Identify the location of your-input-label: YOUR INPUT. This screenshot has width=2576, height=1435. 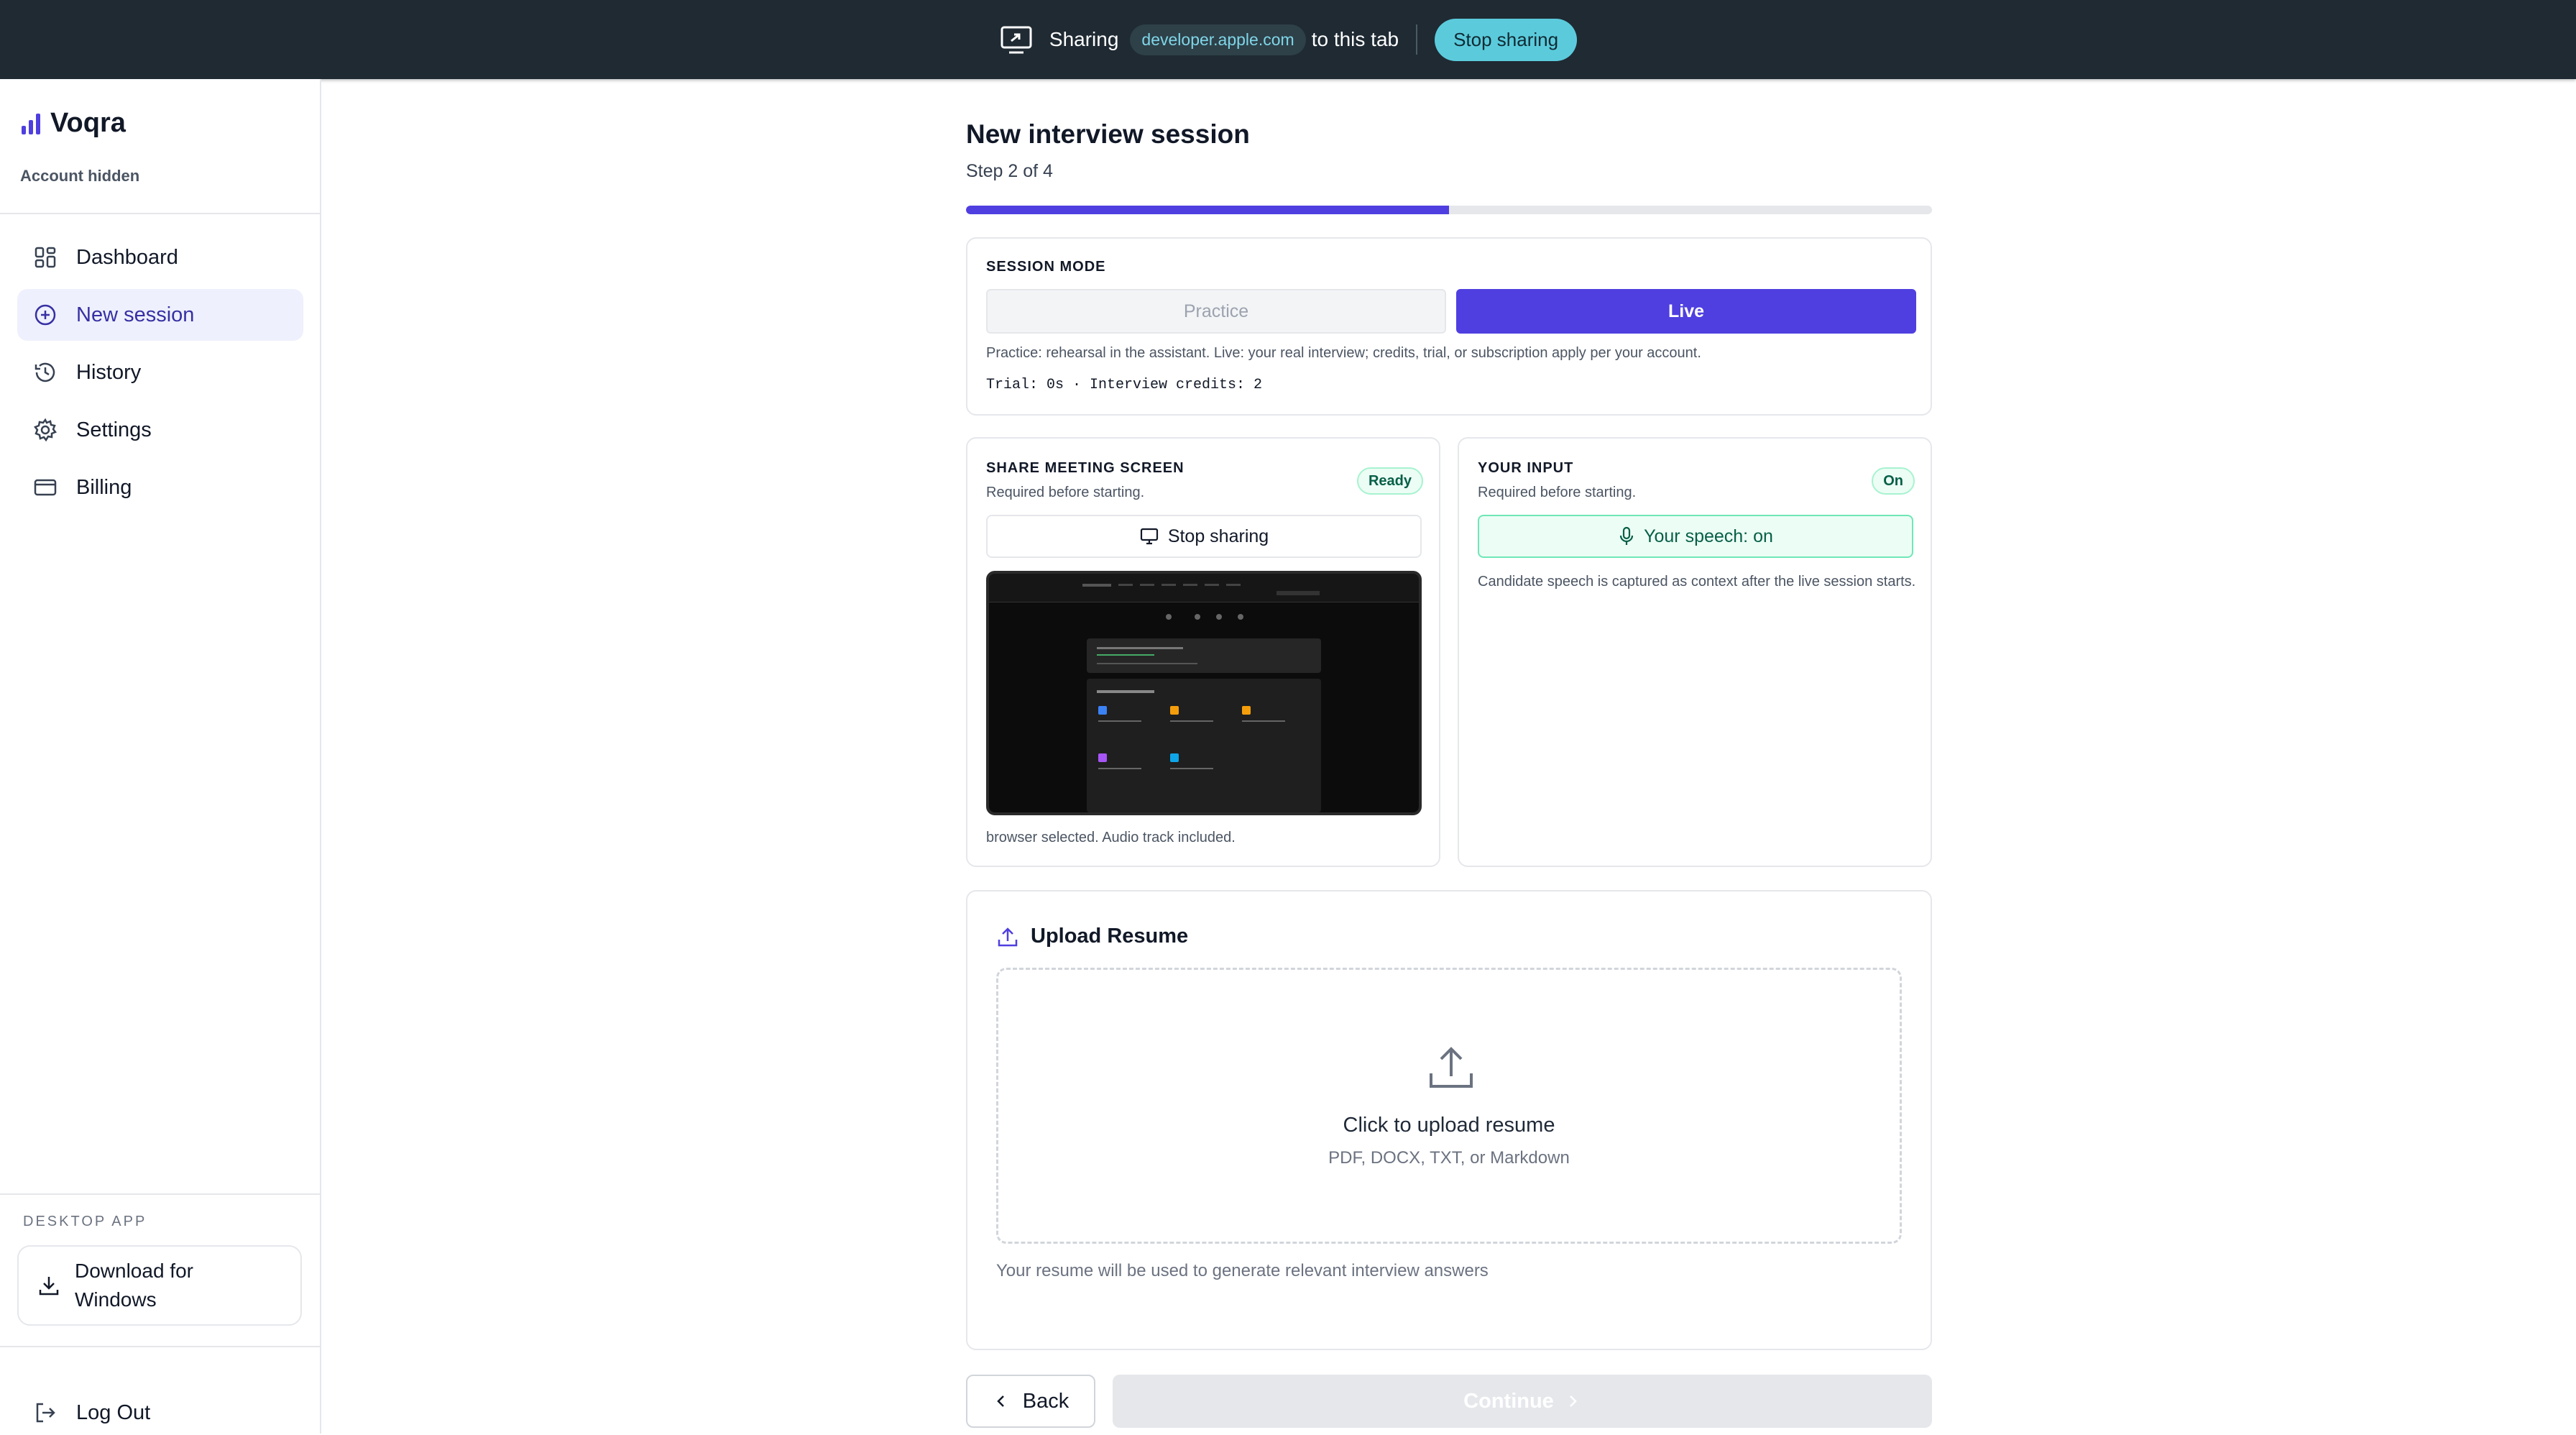
(1526, 468).